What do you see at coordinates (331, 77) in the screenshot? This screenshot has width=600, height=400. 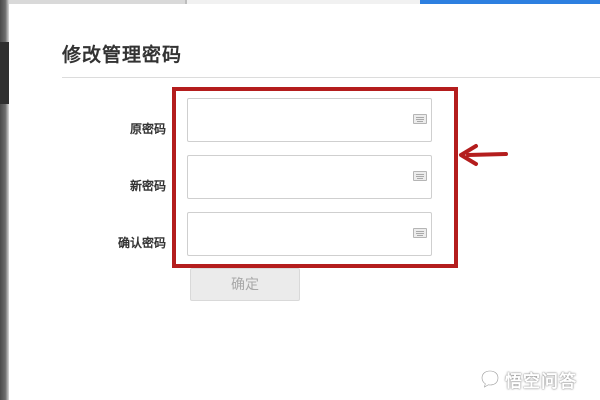 I see `title-divider` at bounding box center [331, 77].